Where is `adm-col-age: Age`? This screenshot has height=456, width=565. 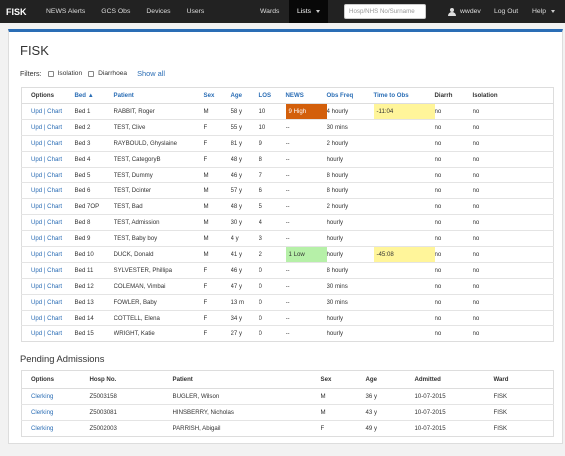
adm-col-age: Age is located at coordinates (390, 379).